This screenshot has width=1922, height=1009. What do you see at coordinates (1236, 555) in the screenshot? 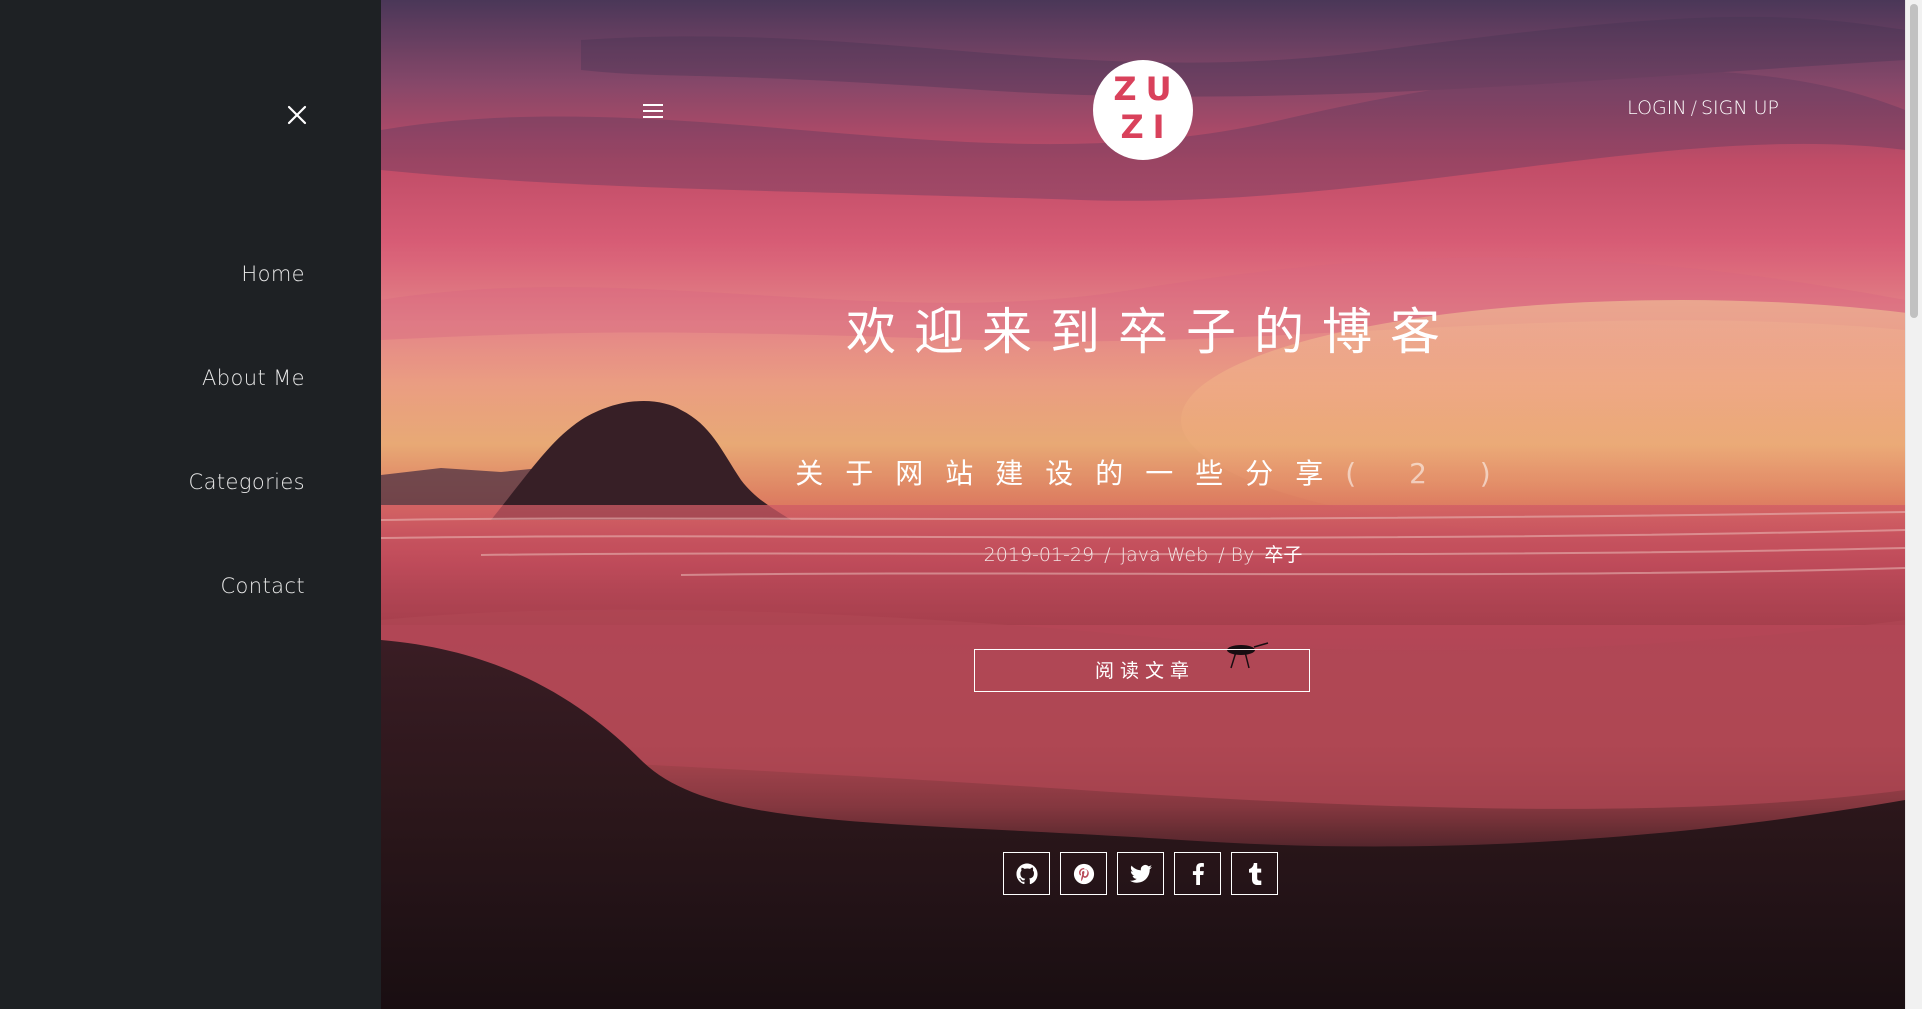
I see `meta-by: / By` at bounding box center [1236, 555].